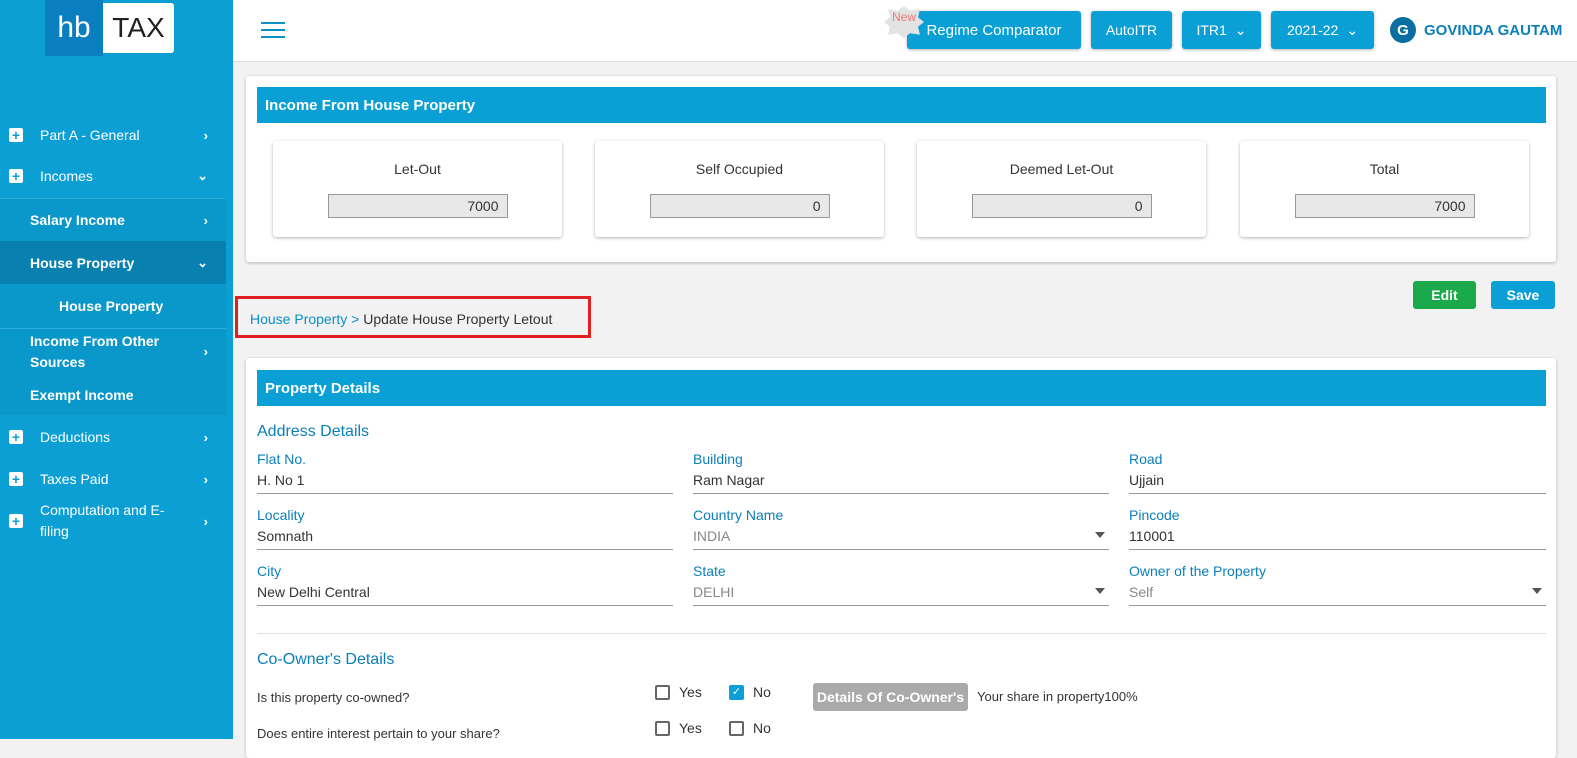  What do you see at coordinates (465, 595) in the screenshot?
I see `value: New Delhi Central` at bounding box center [465, 595].